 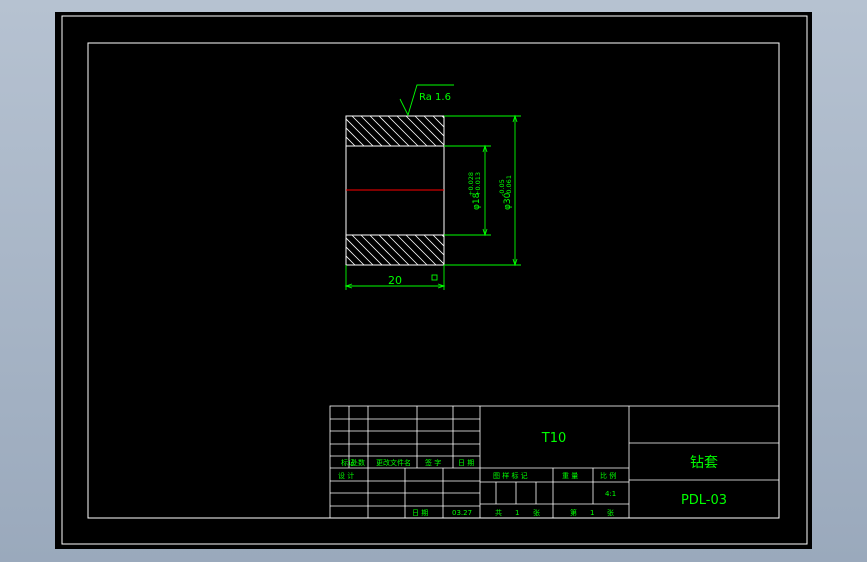 What do you see at coordinates (573, 512) in the screenshot?
I see `sheet-label: 第` at bounding box center [573, 512].